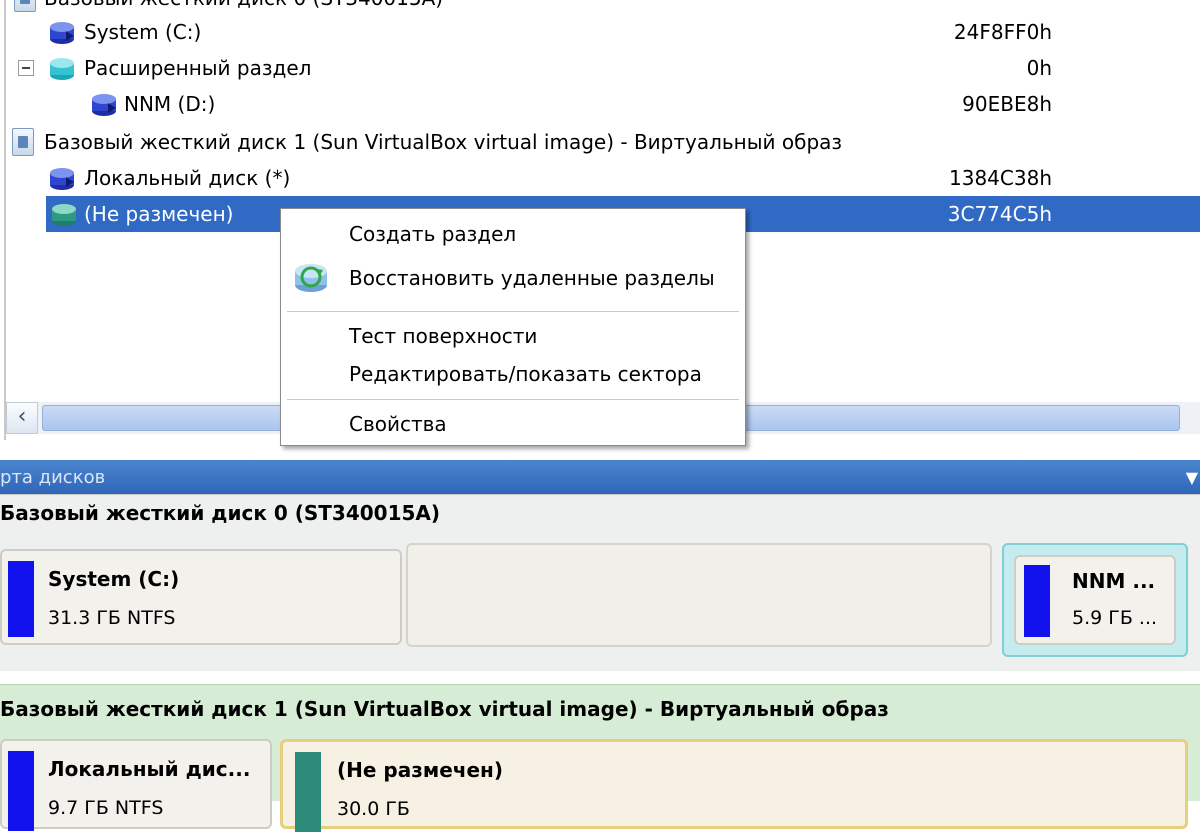  I want to click on partition-info: 9.7 ГБ NTFS, so click(106, 808).